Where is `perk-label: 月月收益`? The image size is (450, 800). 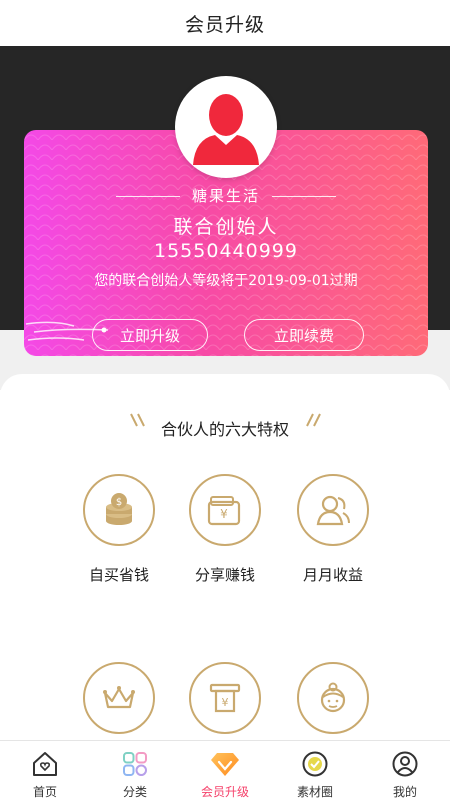 perk-label: 月月收益 is located at coordinates (332, 575).